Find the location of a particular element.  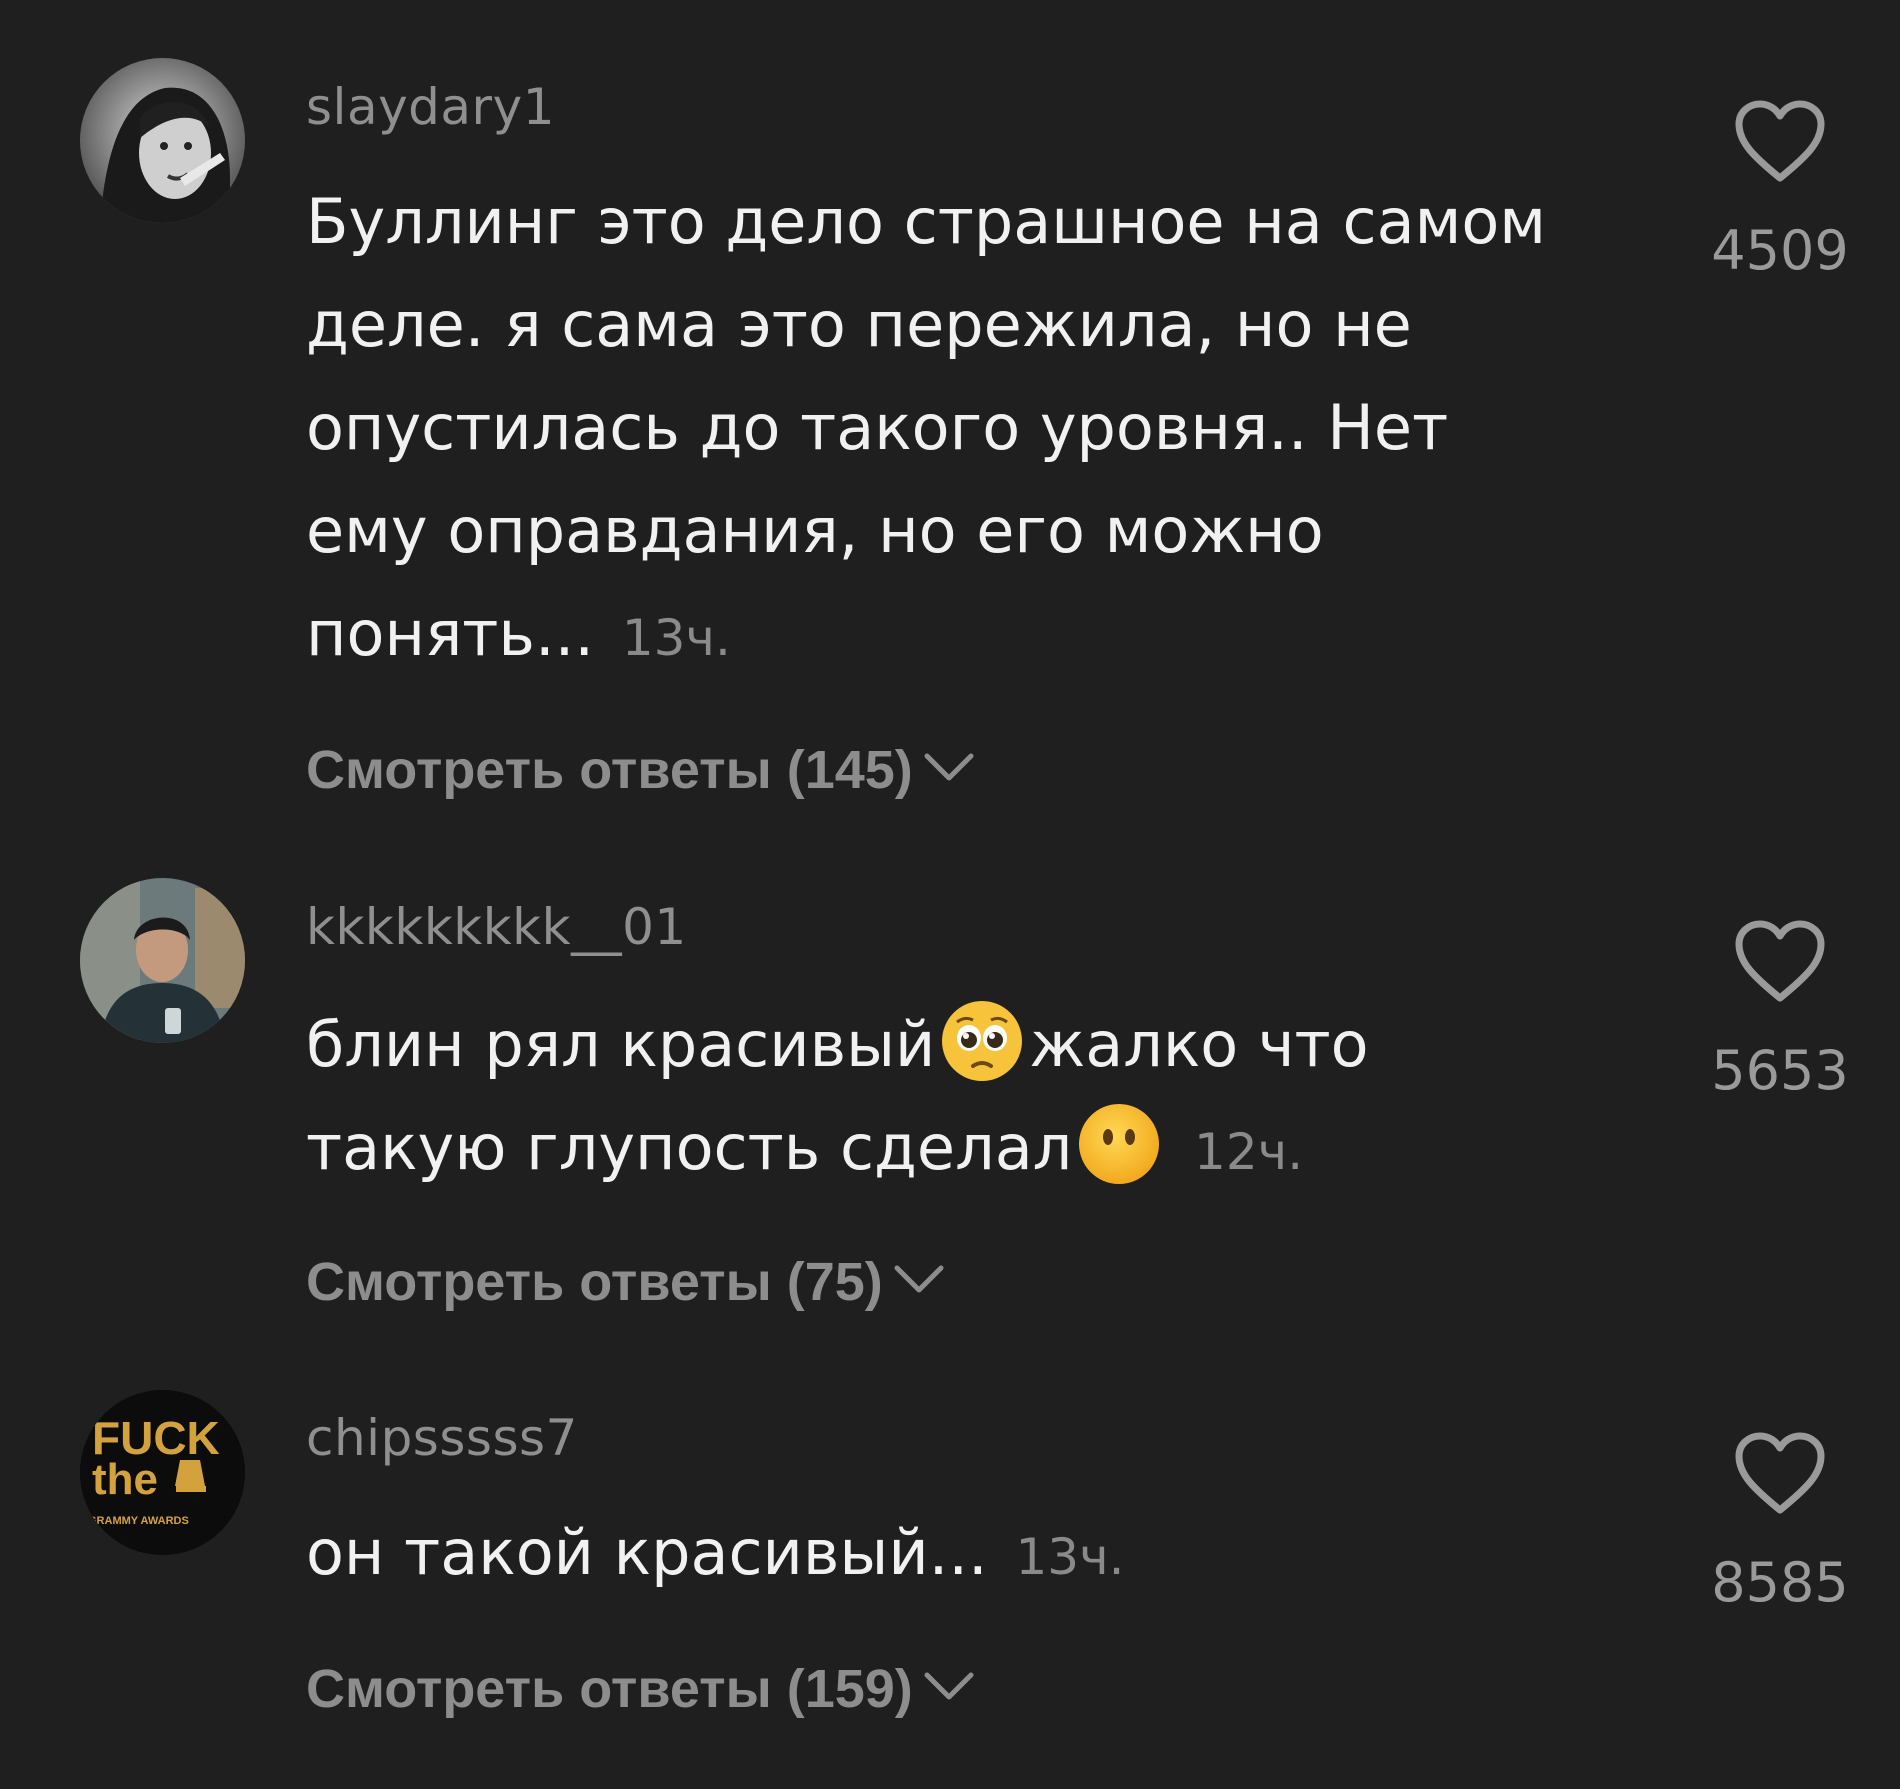

user-avatar-logo-icon: FUCK the GRAMMY AWARDS is located at coordinates (162, 1472).